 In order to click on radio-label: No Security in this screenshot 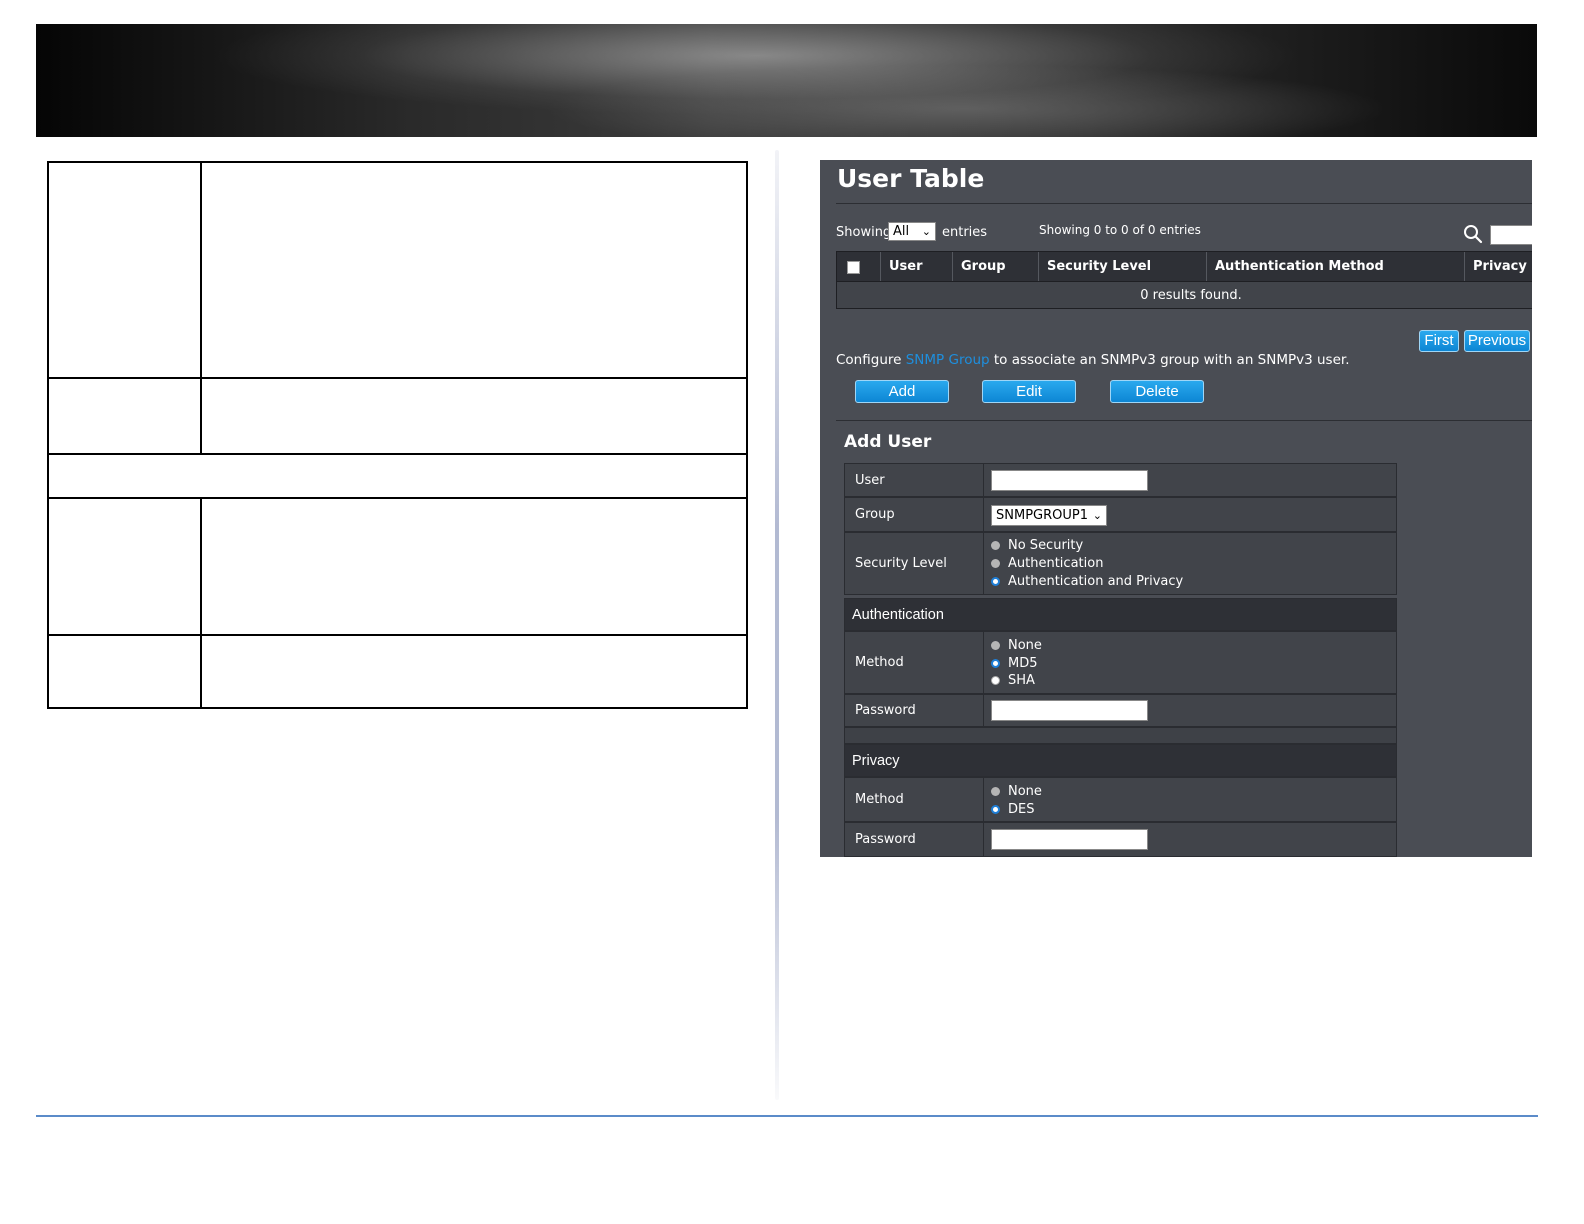, I will do `click(1046, 545)`.